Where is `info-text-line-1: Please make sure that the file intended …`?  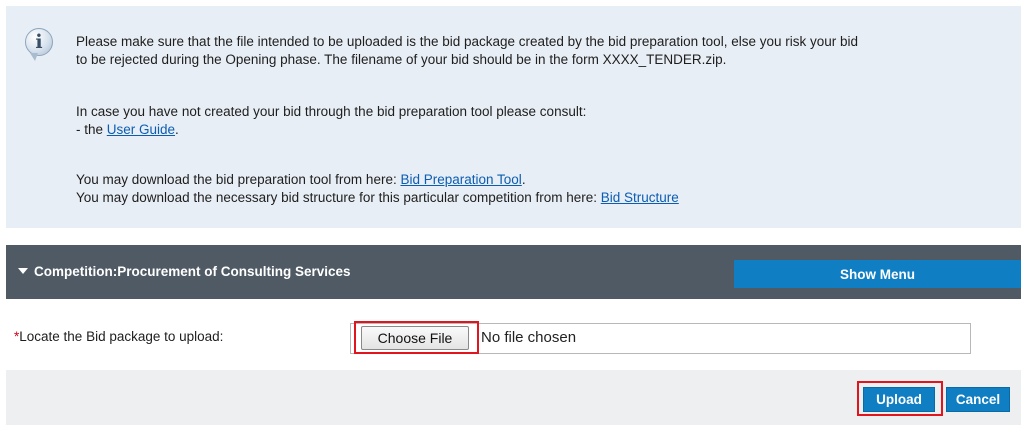 info-text-line-1: Please make sure that the file intended … is located at coordinates (467, 41).